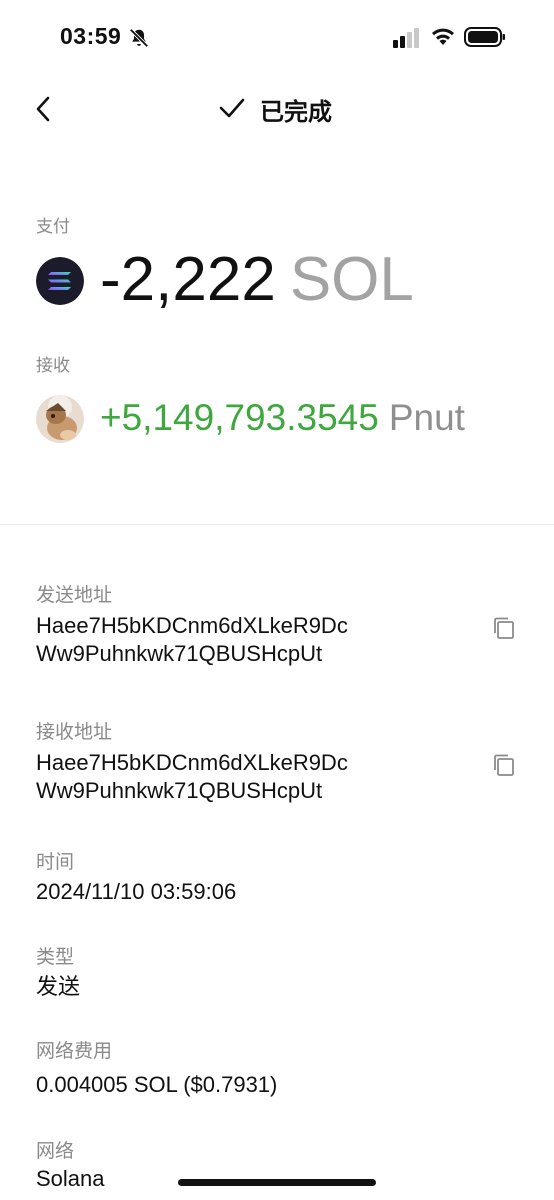  I want to click on payment-label: 支付, so click(53, 226).